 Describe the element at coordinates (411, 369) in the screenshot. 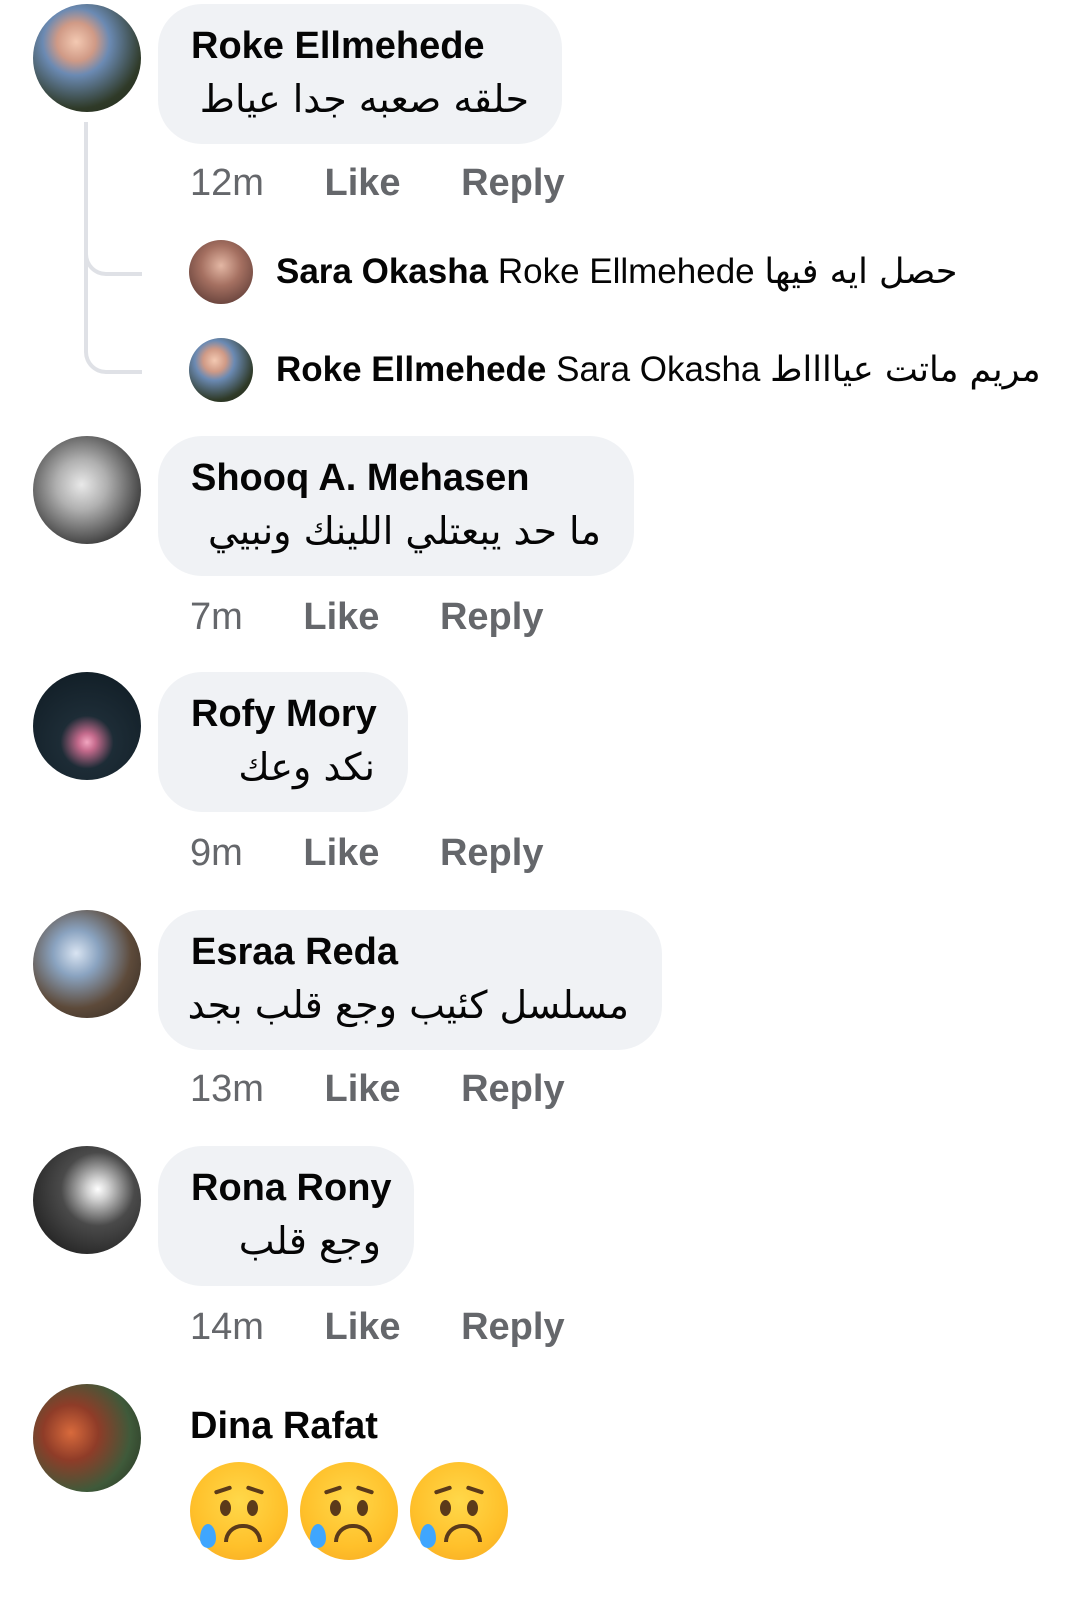

I see `replier-name: Roke Ellmehede` at that location.